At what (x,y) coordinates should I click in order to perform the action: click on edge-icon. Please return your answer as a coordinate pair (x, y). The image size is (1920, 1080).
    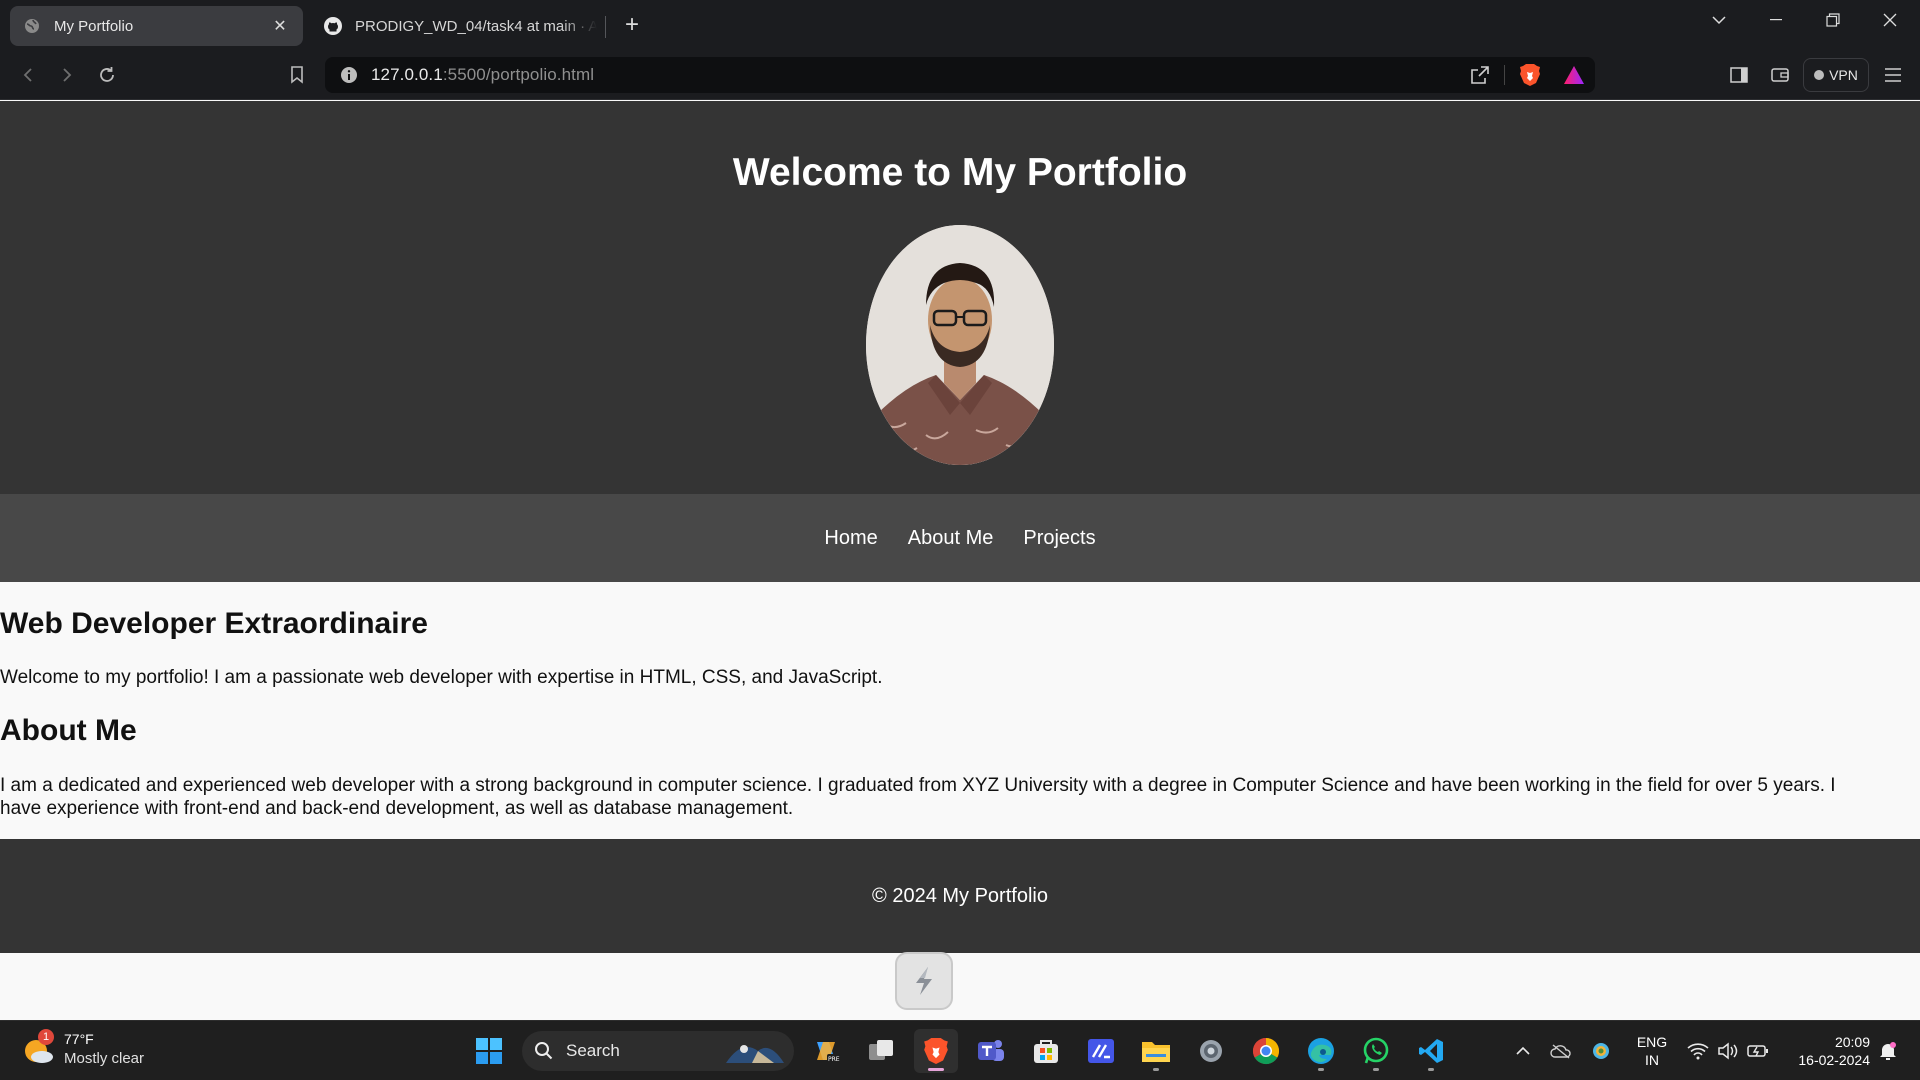
    Looking at the image, I should click on (1321, 1051).